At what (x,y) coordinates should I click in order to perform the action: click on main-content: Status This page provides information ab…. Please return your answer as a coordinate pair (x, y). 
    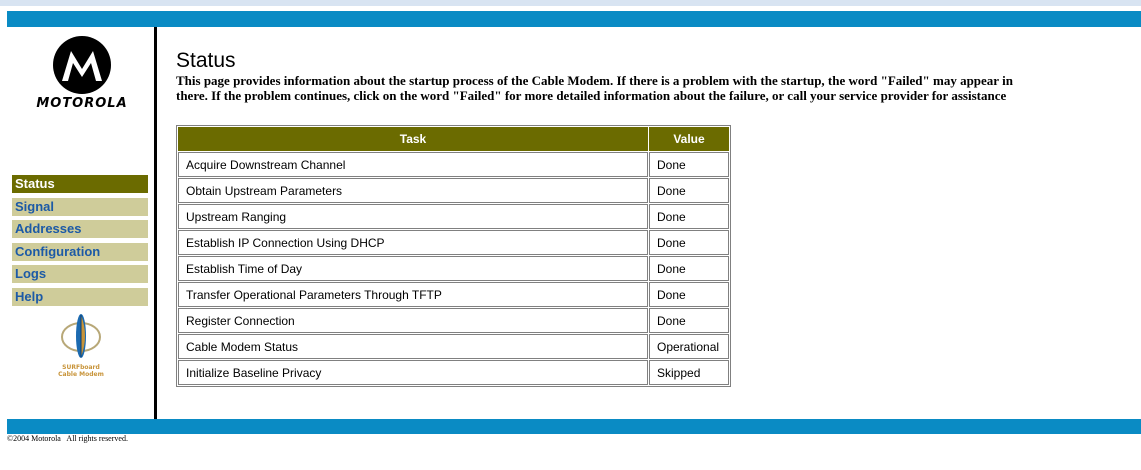
    Looking at the image, I should click on (658, 76).